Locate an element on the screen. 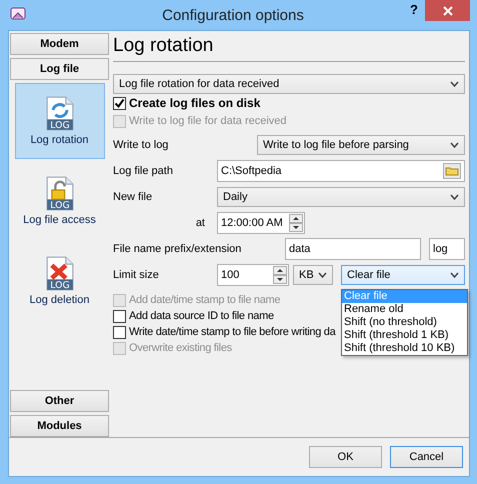 The width and height of the screenshot is (477, 484). field-label: Limit size is located at coordinates (136, 275).